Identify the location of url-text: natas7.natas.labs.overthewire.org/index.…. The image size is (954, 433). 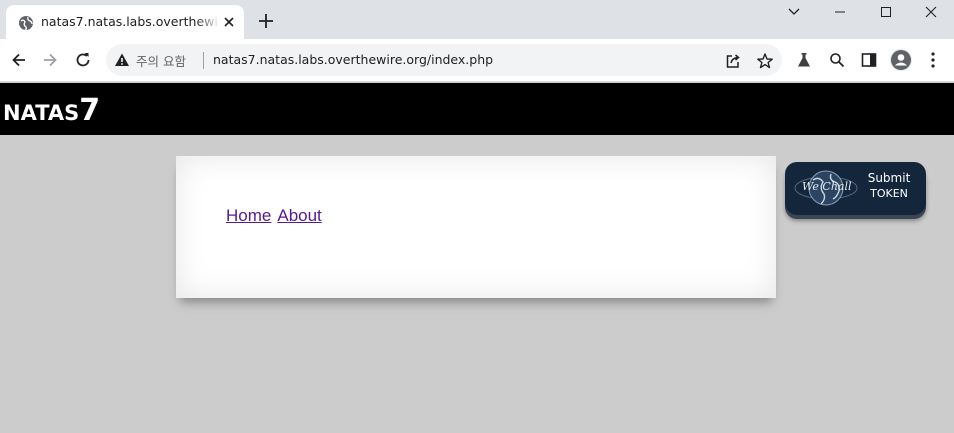
(353, 59).